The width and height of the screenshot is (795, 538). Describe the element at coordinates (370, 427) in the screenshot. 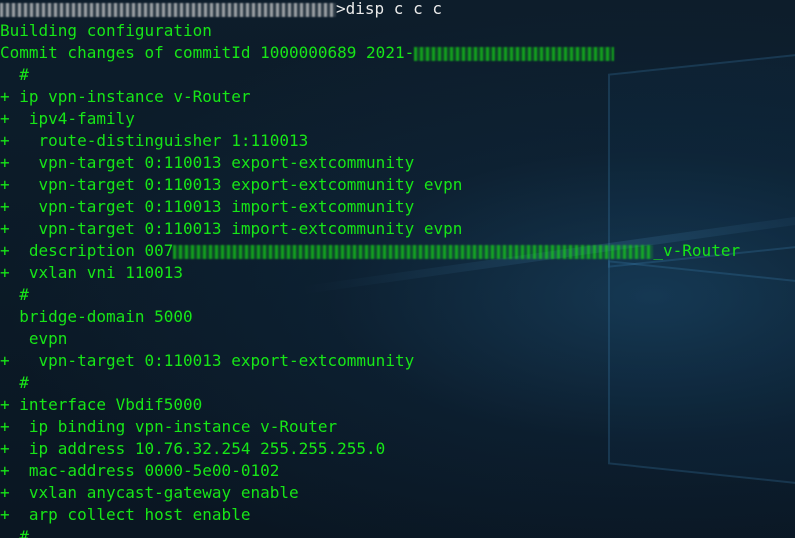

I see `output-line: + ip binding vpn-instance v-Router` at that location.